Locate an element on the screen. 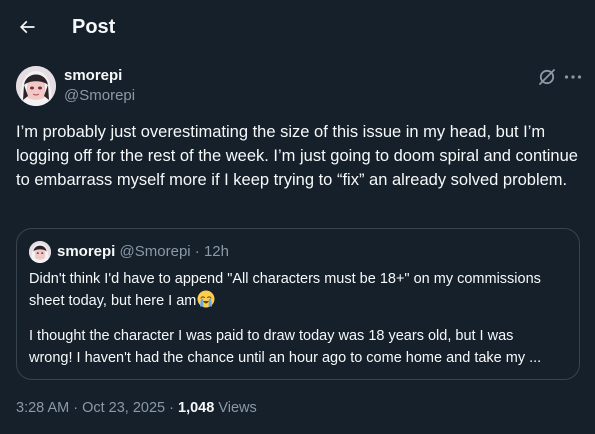 This screenshot has width=595, height=434. page-title: Post is located at coordinates (94, 27).